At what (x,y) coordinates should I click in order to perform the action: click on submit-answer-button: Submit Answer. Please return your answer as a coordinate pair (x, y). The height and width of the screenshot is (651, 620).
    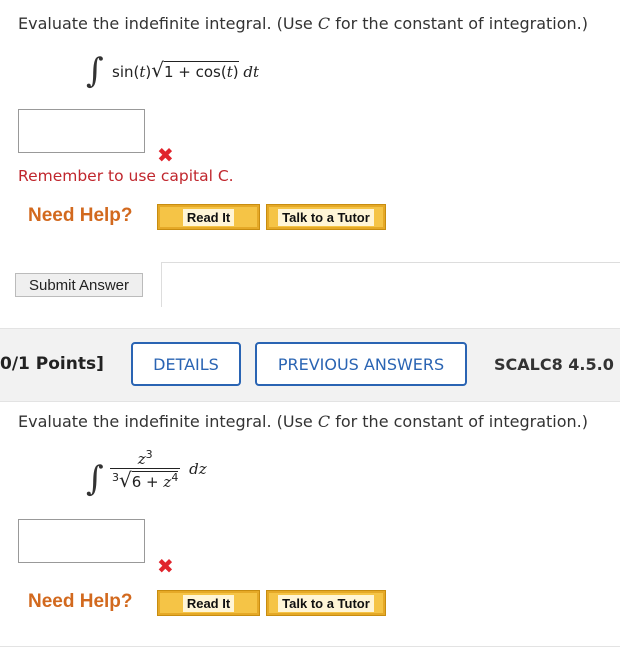
    Looking at the image, I should click on (79, 285).